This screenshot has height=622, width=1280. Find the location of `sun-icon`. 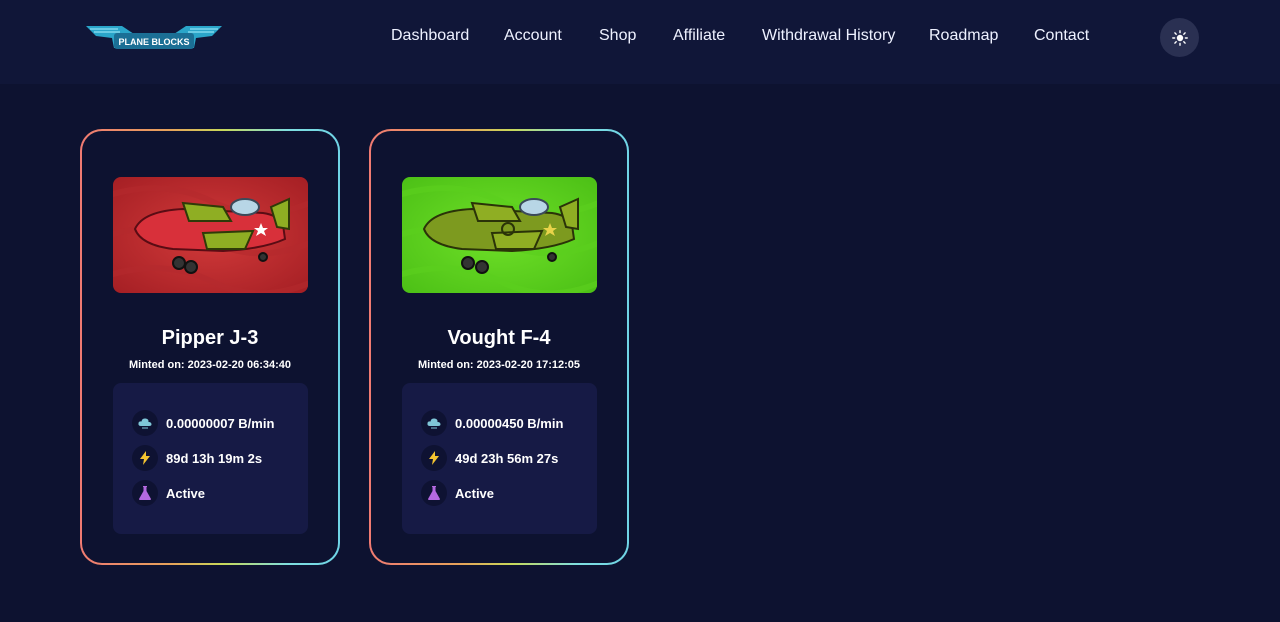

sun-icon is located at coordinates (1179, 37).